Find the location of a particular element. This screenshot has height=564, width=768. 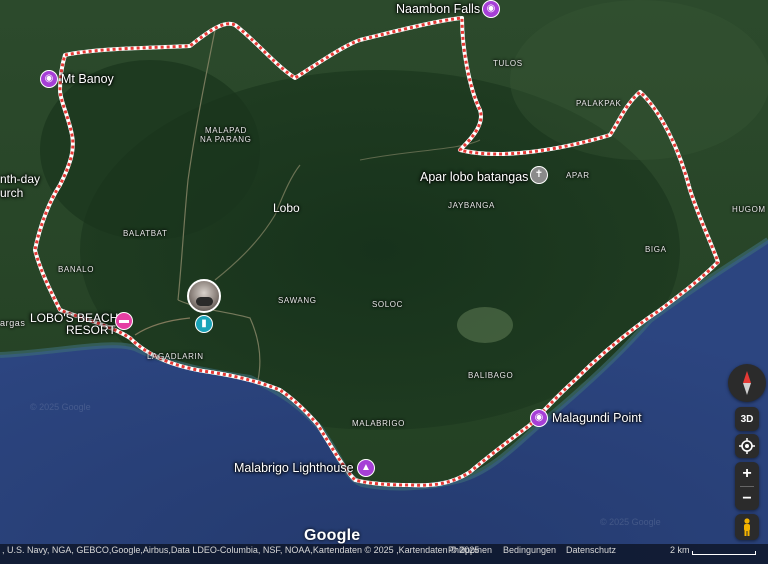

place-label-church-partial: urch is located at coordinates (11, 193).